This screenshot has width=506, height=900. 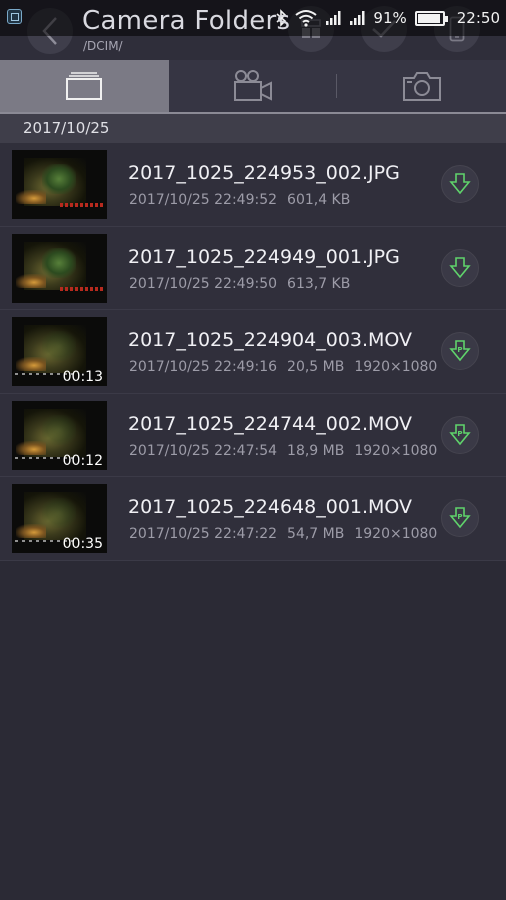 I want to click on clock: 22:50, so click(x=478, y=18).